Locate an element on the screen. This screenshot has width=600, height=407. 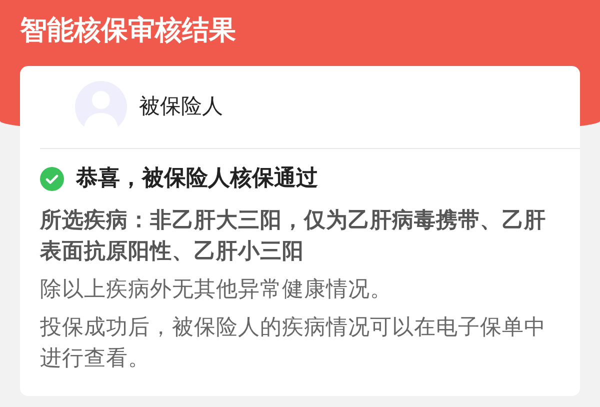
insured-label: 被保险人 is located at coordinates (181, 106).